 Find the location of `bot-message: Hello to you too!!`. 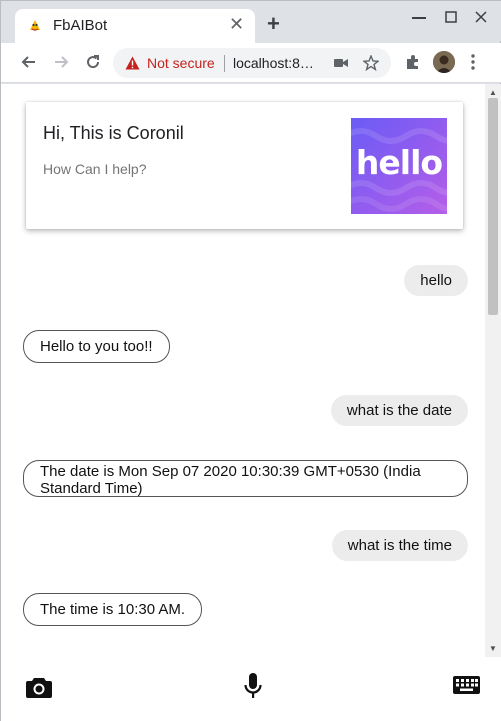

bot-message: Hello to you too!! is located at coordinates (96, 346).